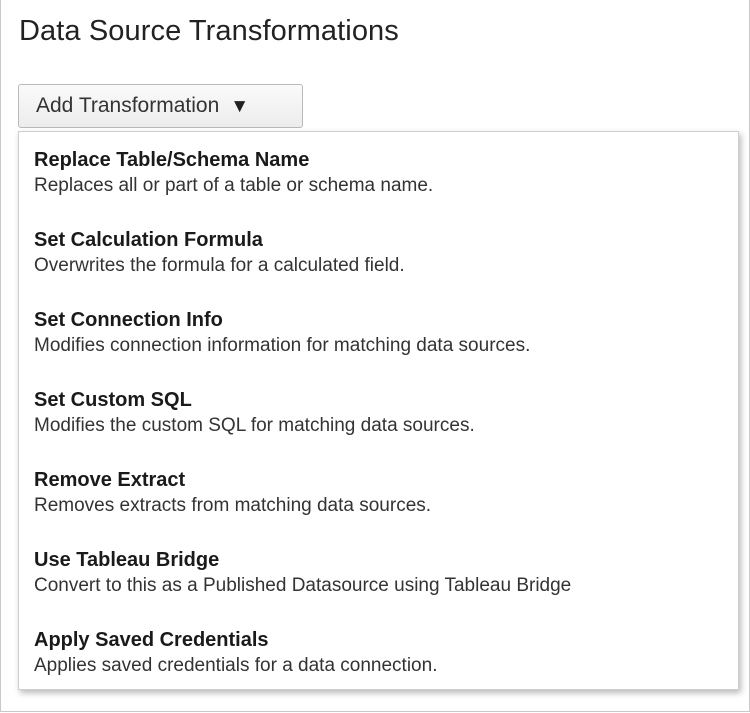 Image resolution: width=750 pixels, height=713 pixels. What do you see at coordinates (113, 400) in the screenshot?
I see `menu-item-name: Set Custom SQL` at bounding box center [113, 400].